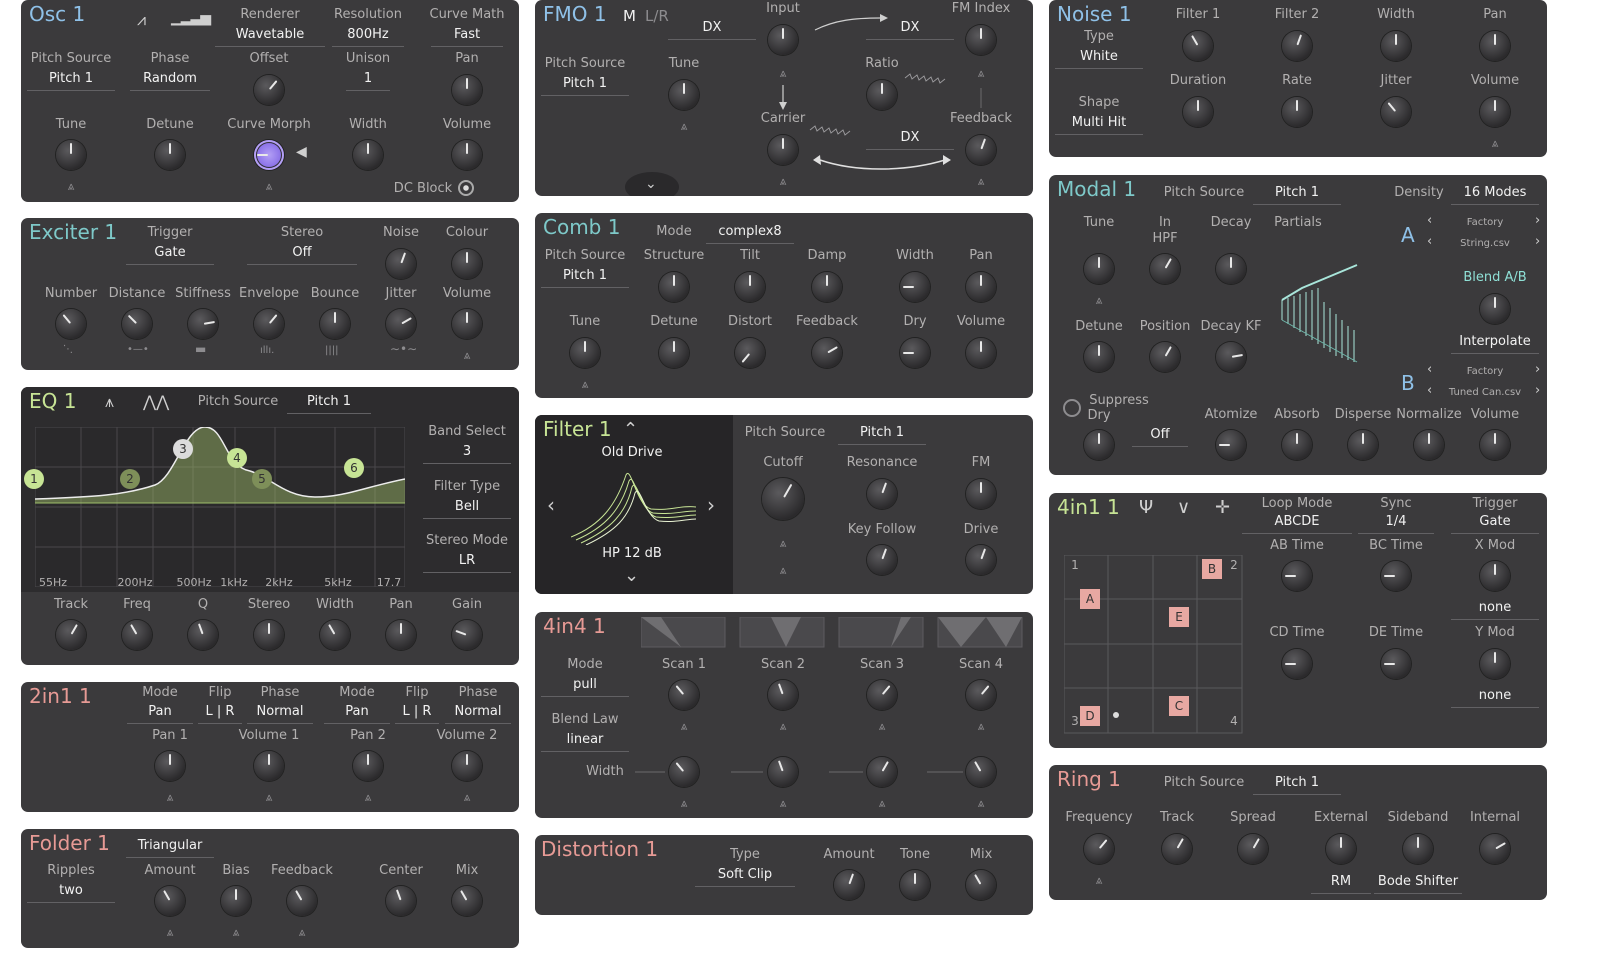 The width and height of the screenshot is (1600, 967). Describe the element at coordinates (170, 155) in the screenshot. I see `detune-knob` at that location.